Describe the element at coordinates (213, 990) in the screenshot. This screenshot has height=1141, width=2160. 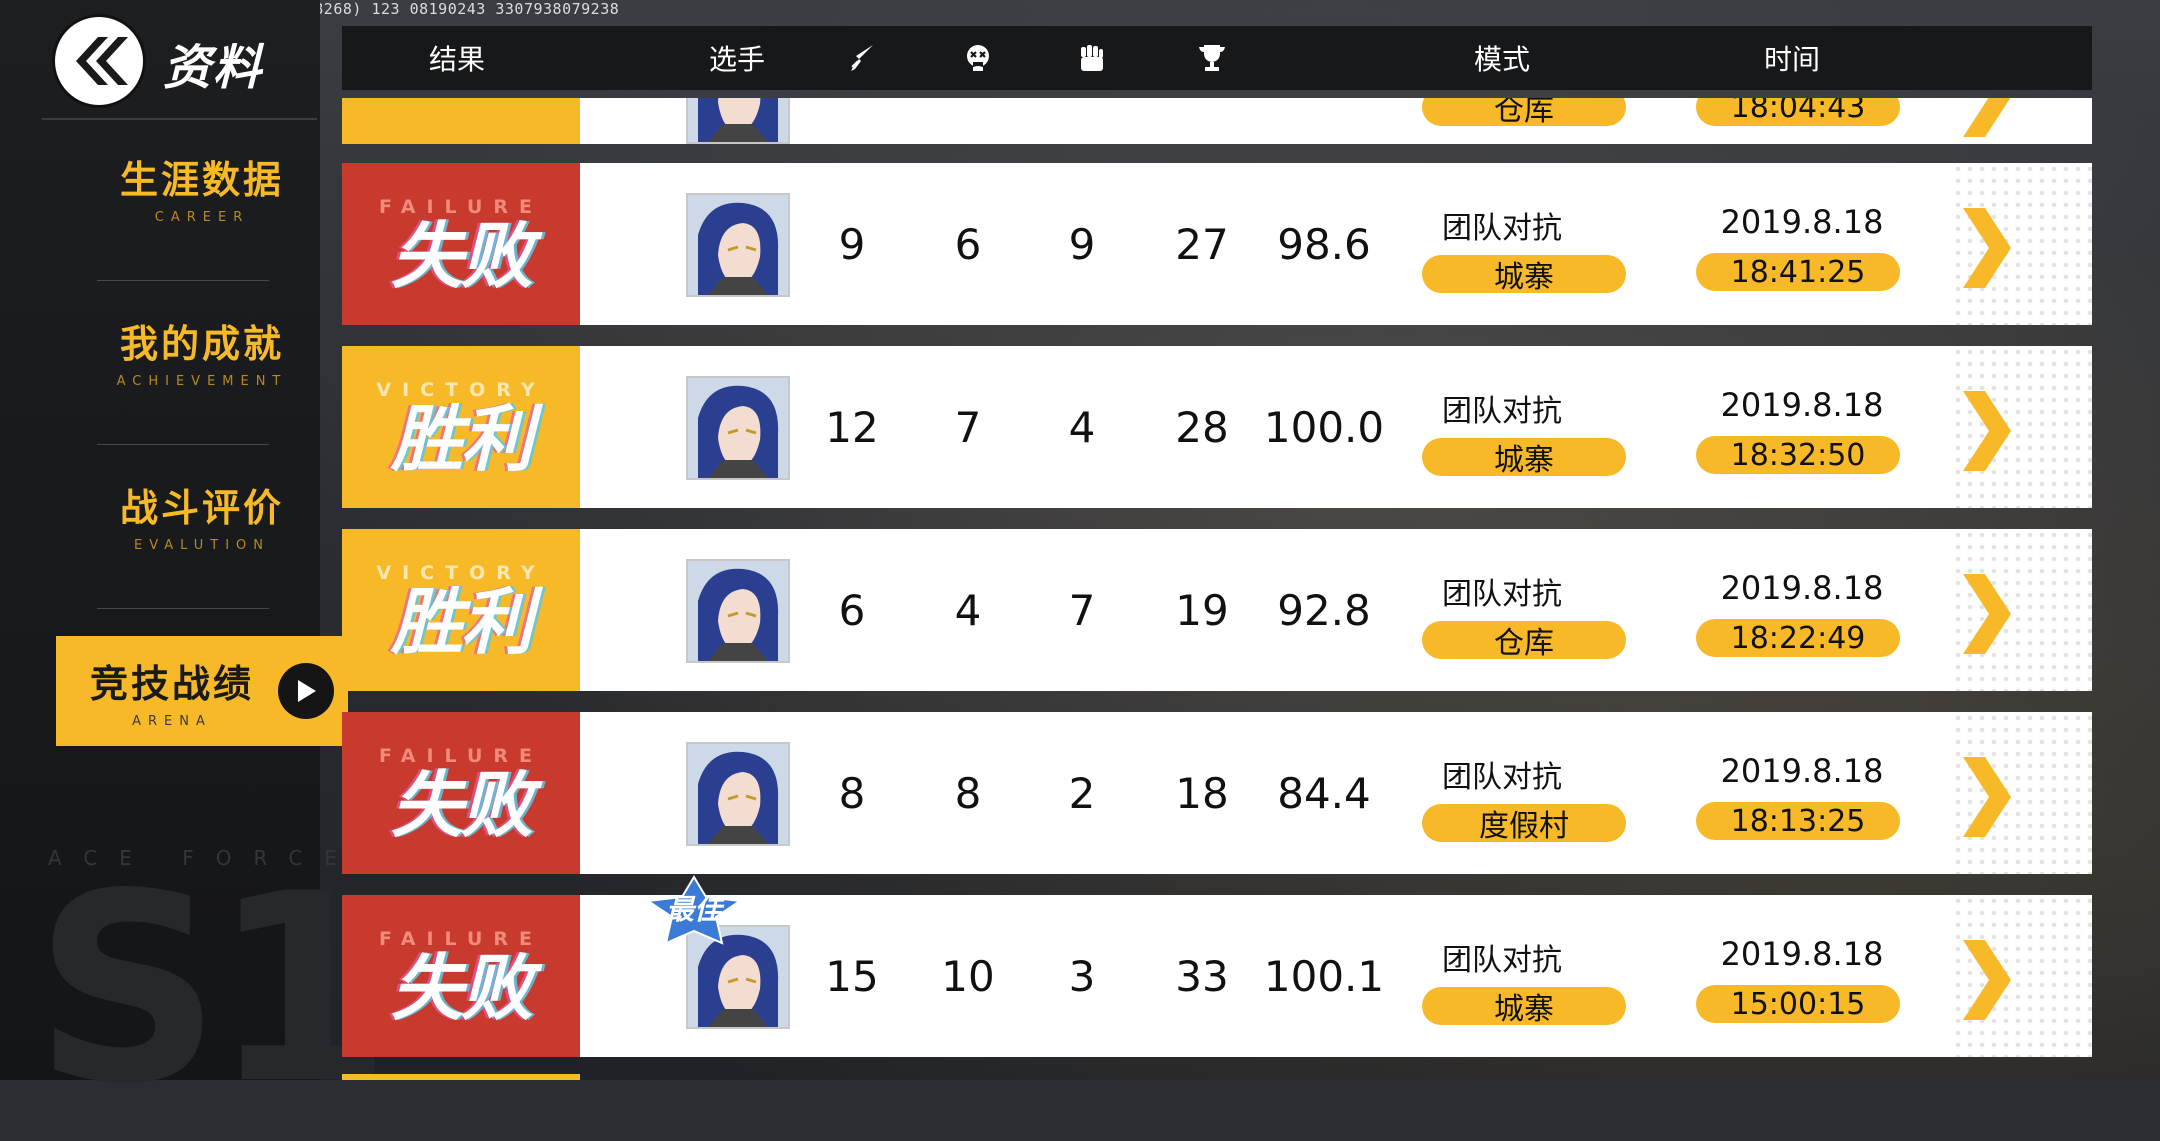
I see `season-decoration: S1` at that location.